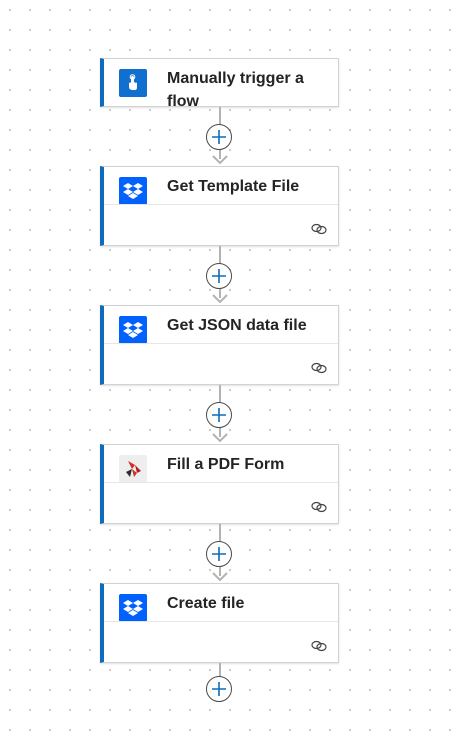  I want to click on step-card-get-json-data-file: Get JSON data file, so click(219, 345).